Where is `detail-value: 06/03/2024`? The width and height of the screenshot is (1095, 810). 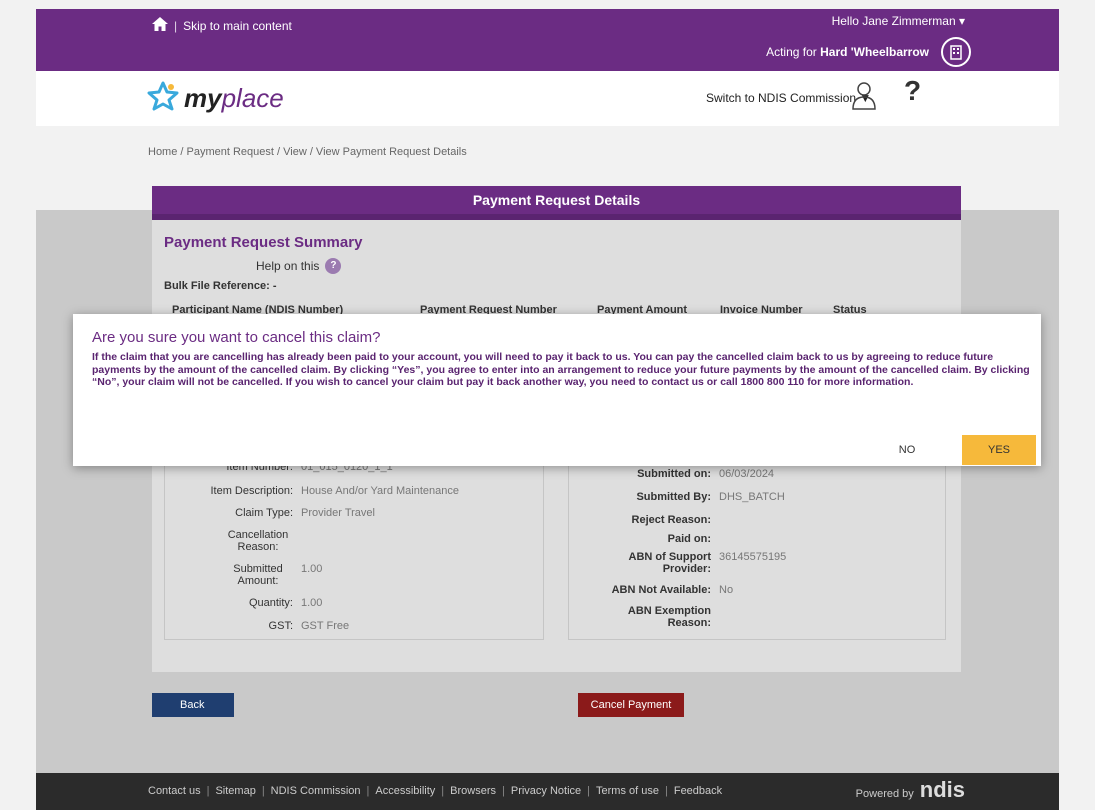
detail-value: 06/03/2024 is located at coordinates (747, 474).